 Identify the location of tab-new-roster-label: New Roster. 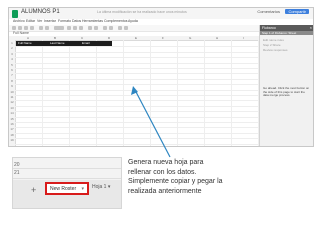
(63, 189).